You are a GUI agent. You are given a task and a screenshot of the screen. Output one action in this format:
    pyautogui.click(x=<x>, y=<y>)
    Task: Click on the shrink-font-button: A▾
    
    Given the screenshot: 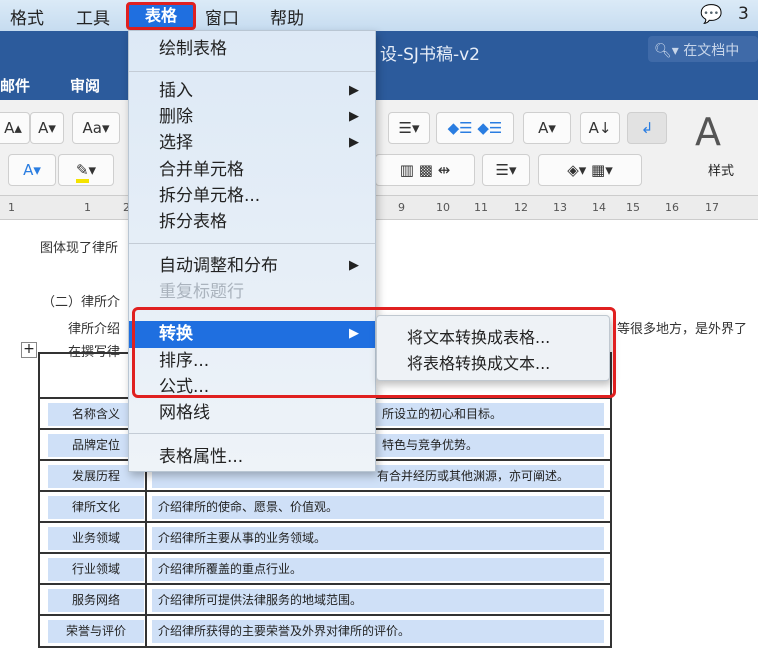 What is the action you would take?
    pyautogui.click(x=47, y=128)
    